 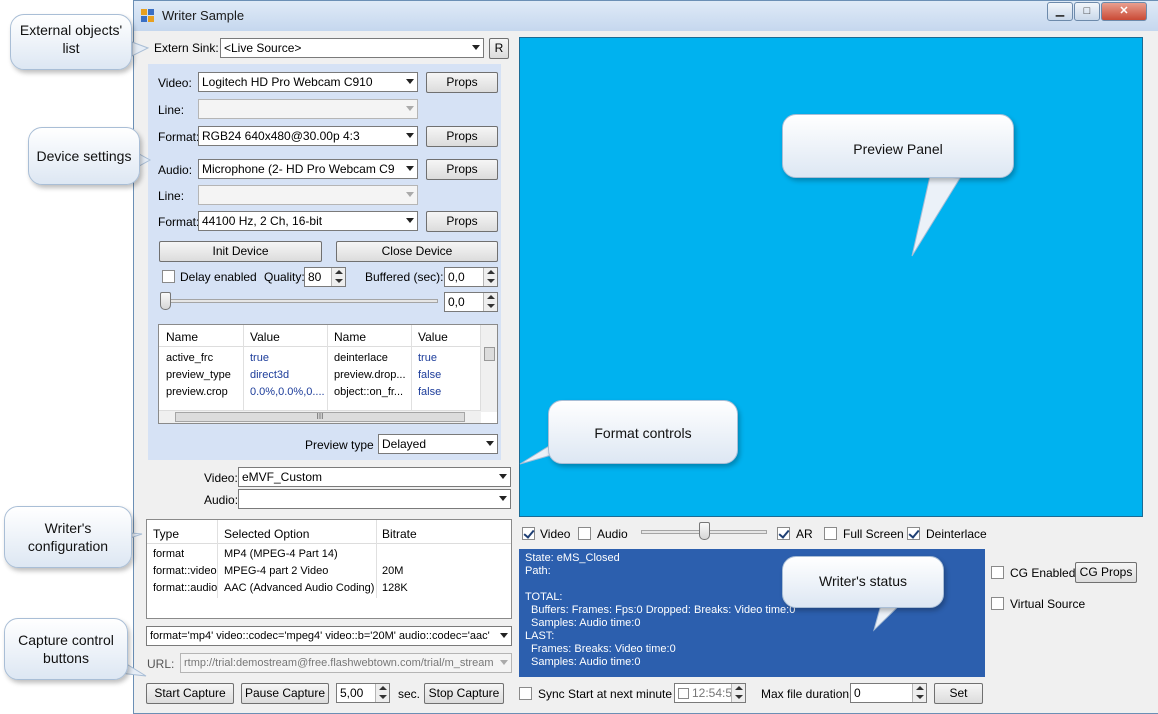 I want to click on callout-text: Format controls, so click(x=643, y=433).